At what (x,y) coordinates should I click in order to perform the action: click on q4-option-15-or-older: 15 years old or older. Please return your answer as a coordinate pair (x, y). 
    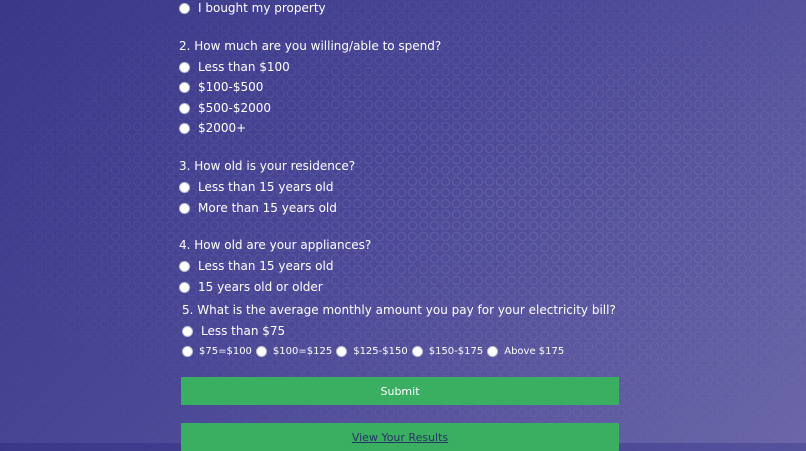
    Looking at the image, I should click on (251, 287).